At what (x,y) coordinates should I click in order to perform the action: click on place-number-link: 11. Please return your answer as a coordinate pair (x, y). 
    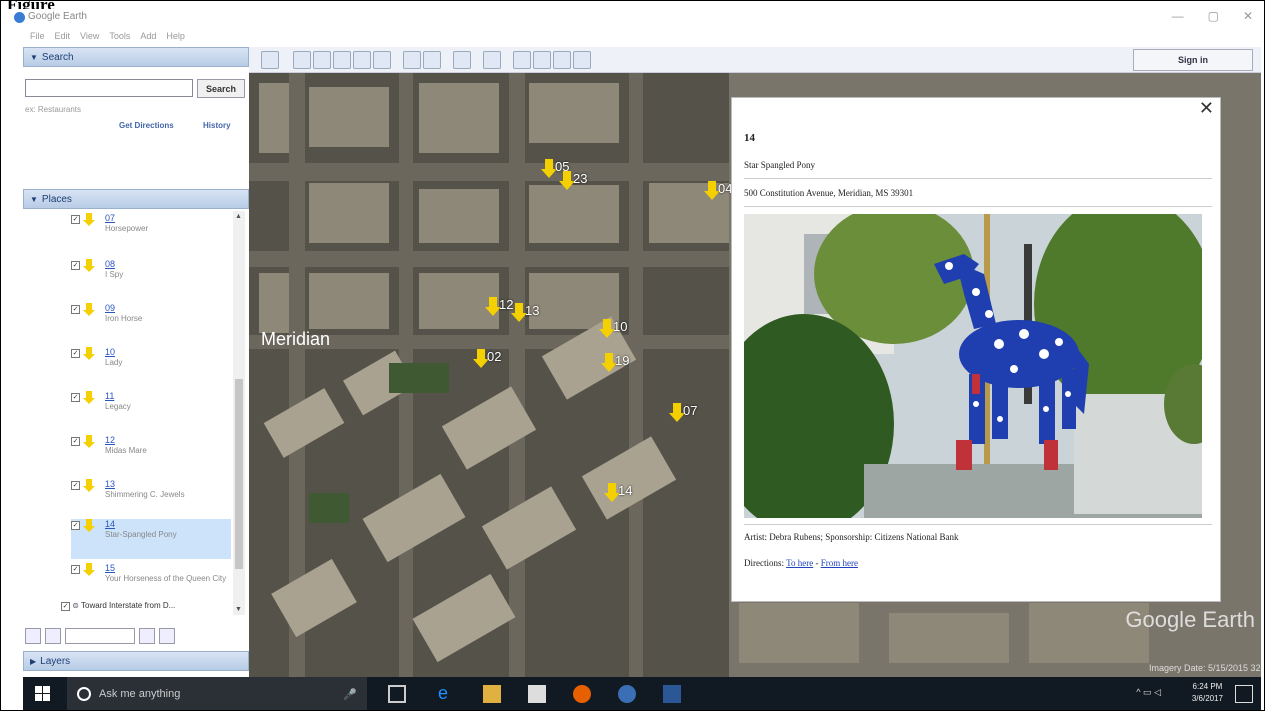
    Looking at the image, I should click on (109, 396).